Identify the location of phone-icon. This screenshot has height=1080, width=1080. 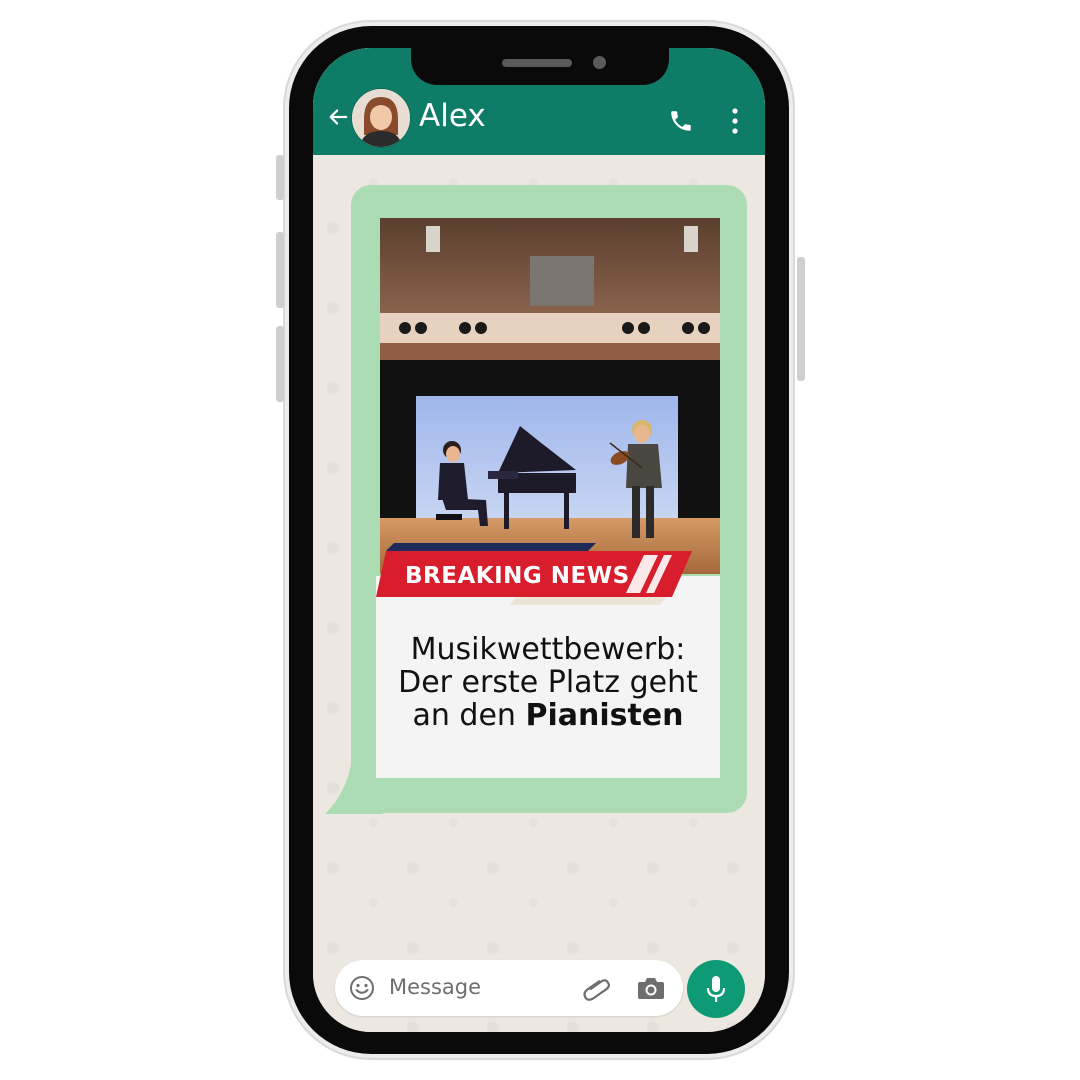
(681, 121).